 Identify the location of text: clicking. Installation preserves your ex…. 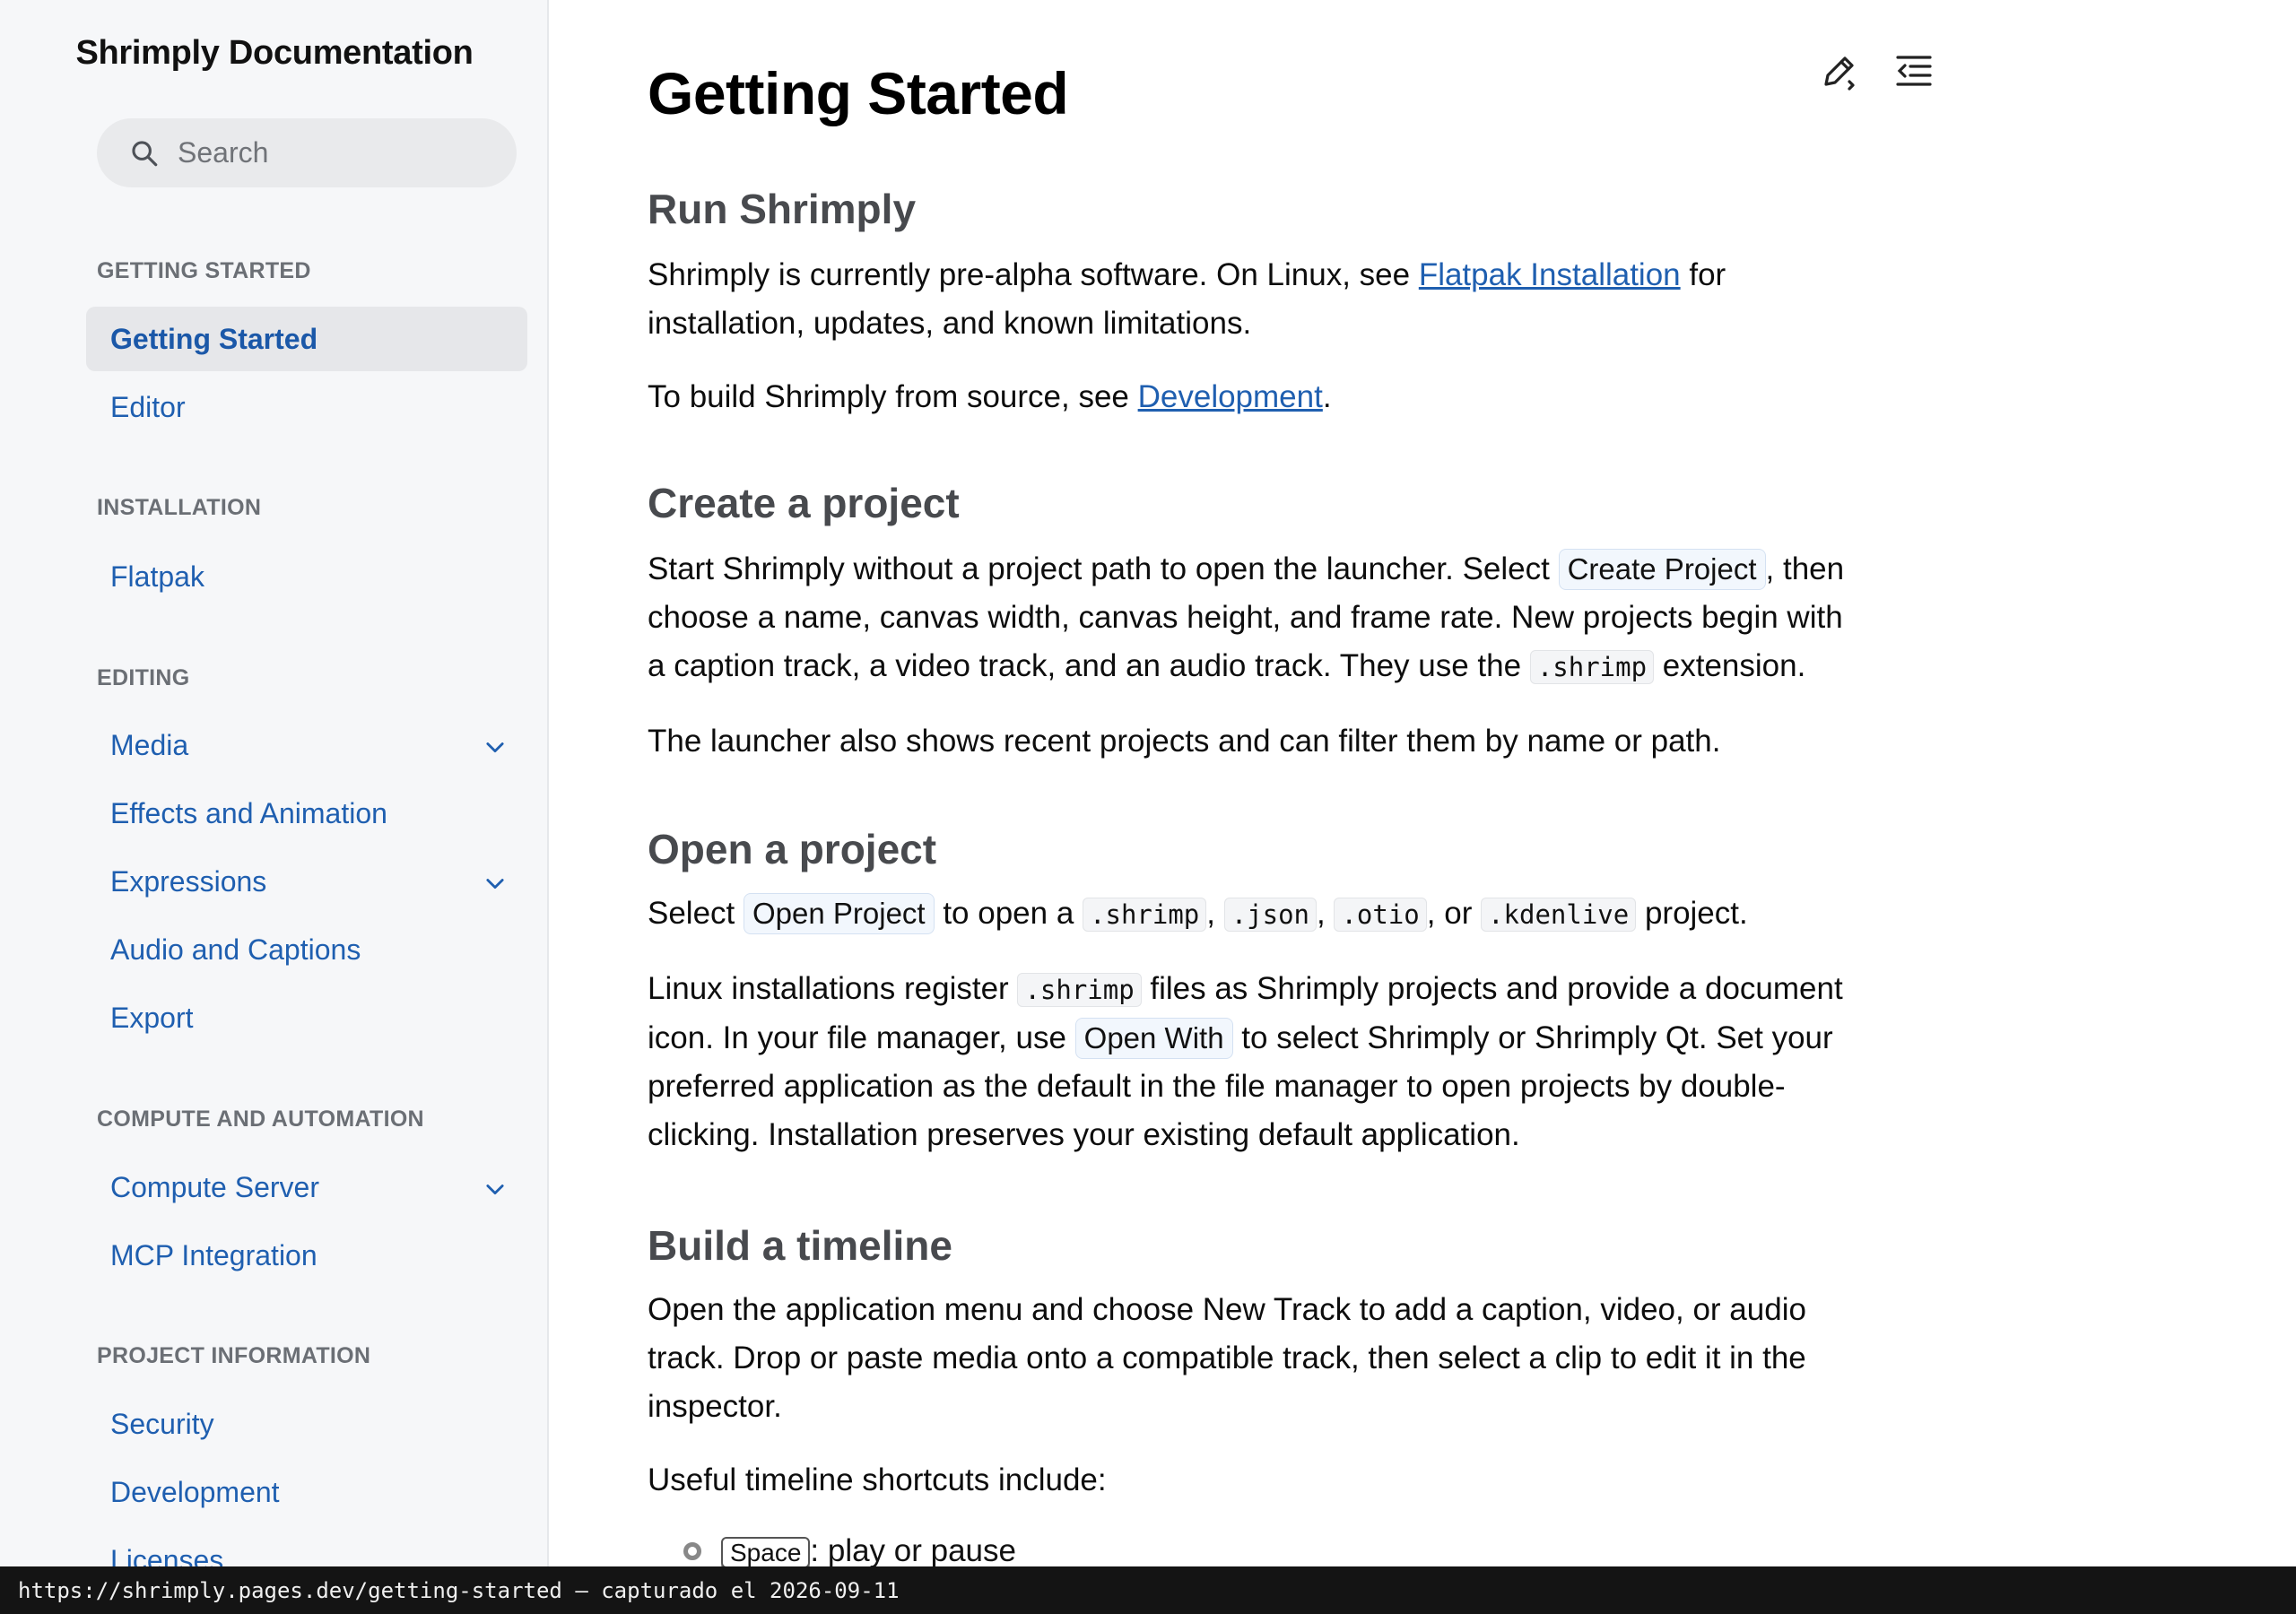
(1084, 1134).